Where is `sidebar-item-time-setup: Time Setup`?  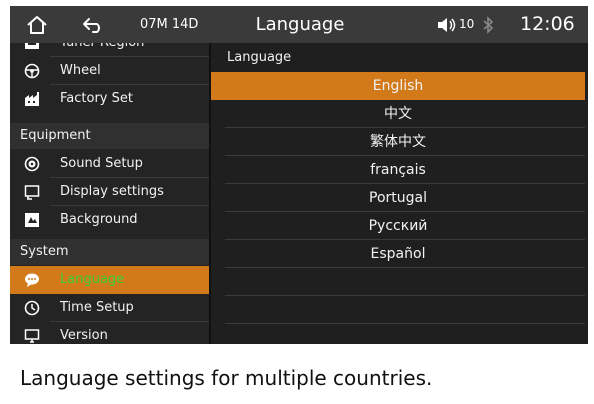
sidebar-item-time-setup: Time Setup is located at coordinates (109, 308).